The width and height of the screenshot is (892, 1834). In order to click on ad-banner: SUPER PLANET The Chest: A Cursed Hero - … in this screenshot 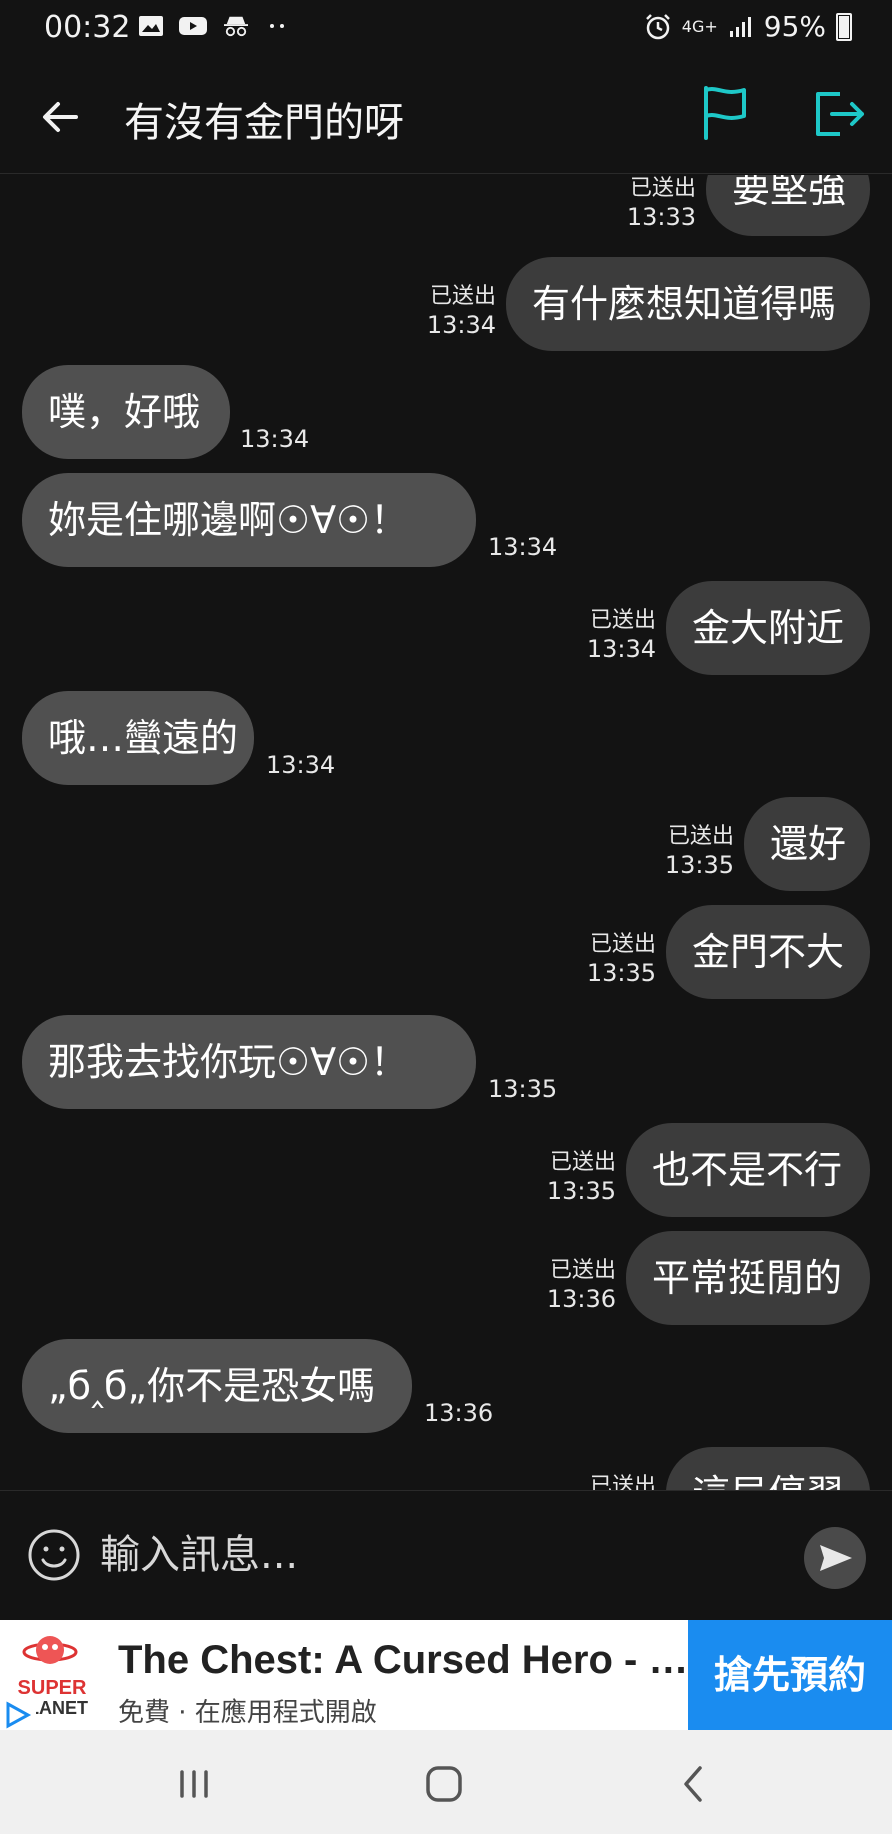, I will do `click(446, 1675)`.